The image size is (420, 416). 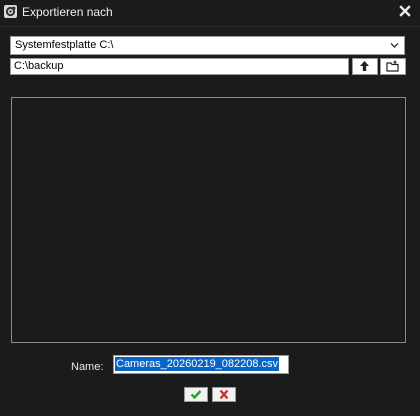 I want to click on filename-label: Name:, so click(x=87, y=367).